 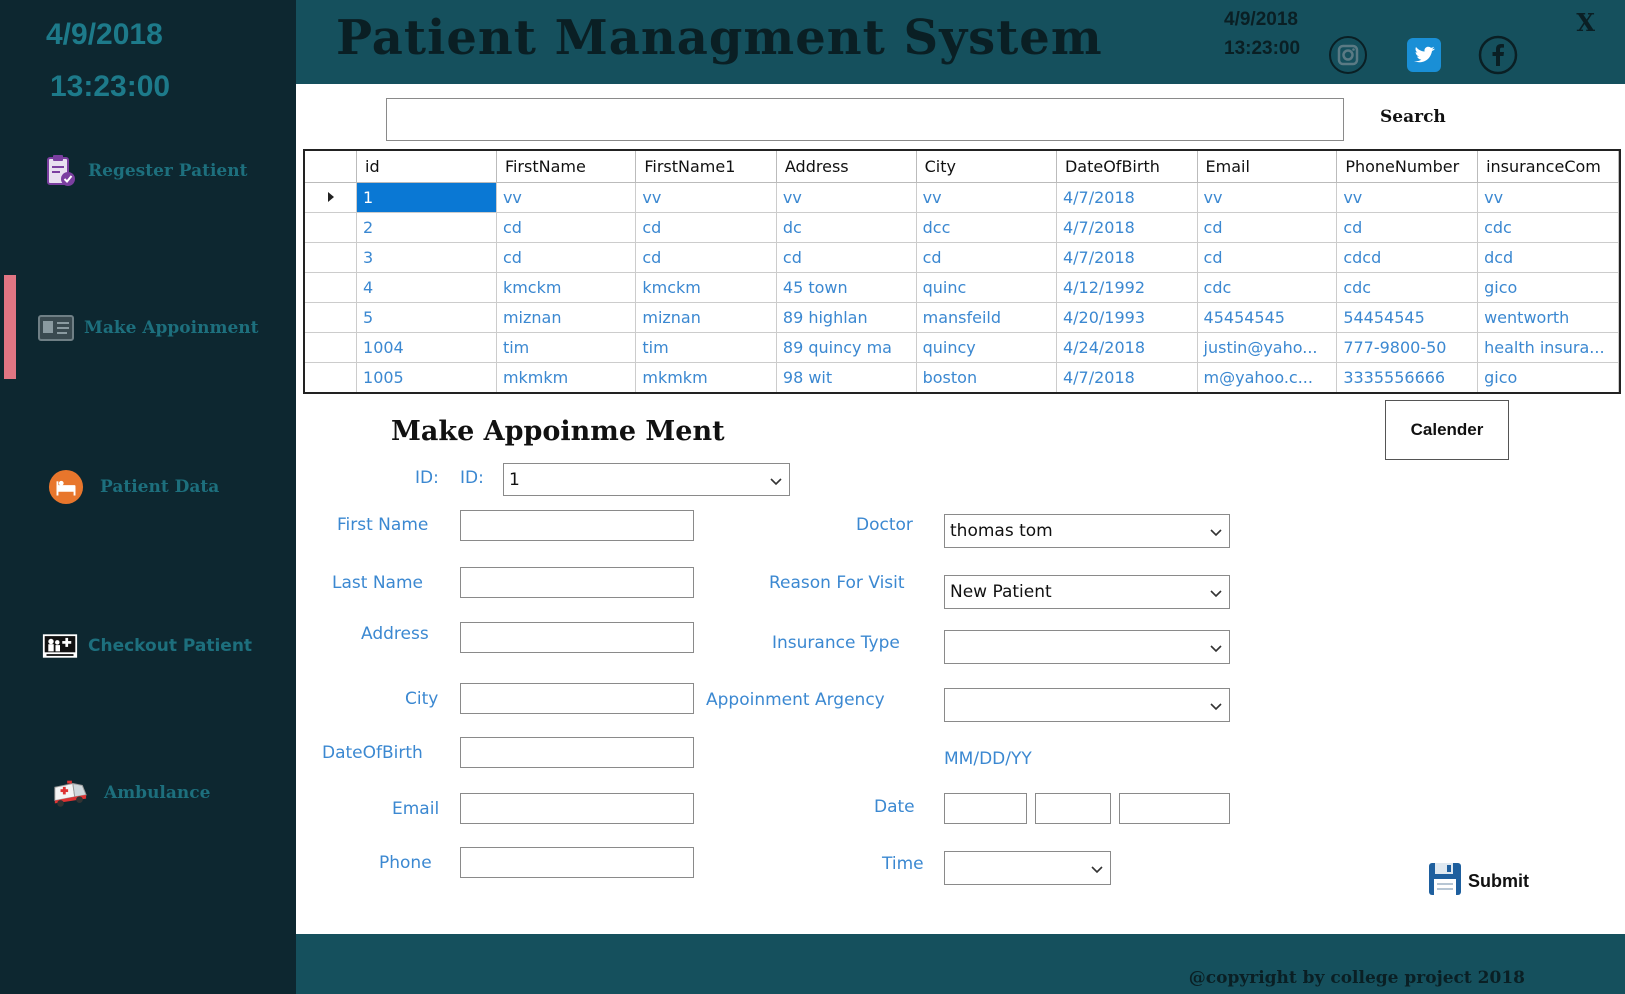 I want to click on instagram-link, so click(x=1348, y=56).